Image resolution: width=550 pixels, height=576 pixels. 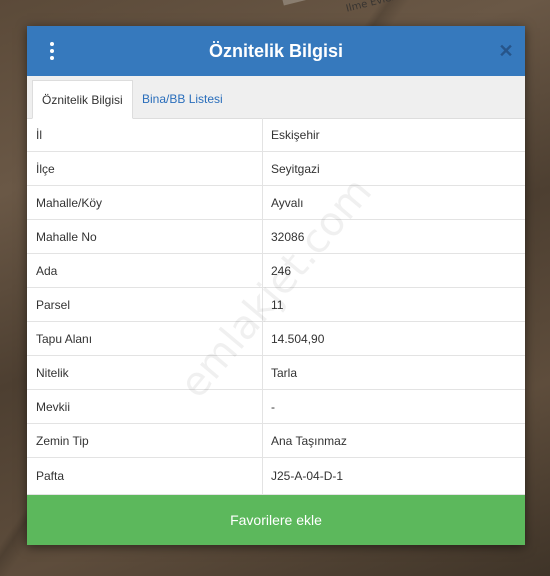 I want to click on row-value: 11, so click(x=277, y=305).